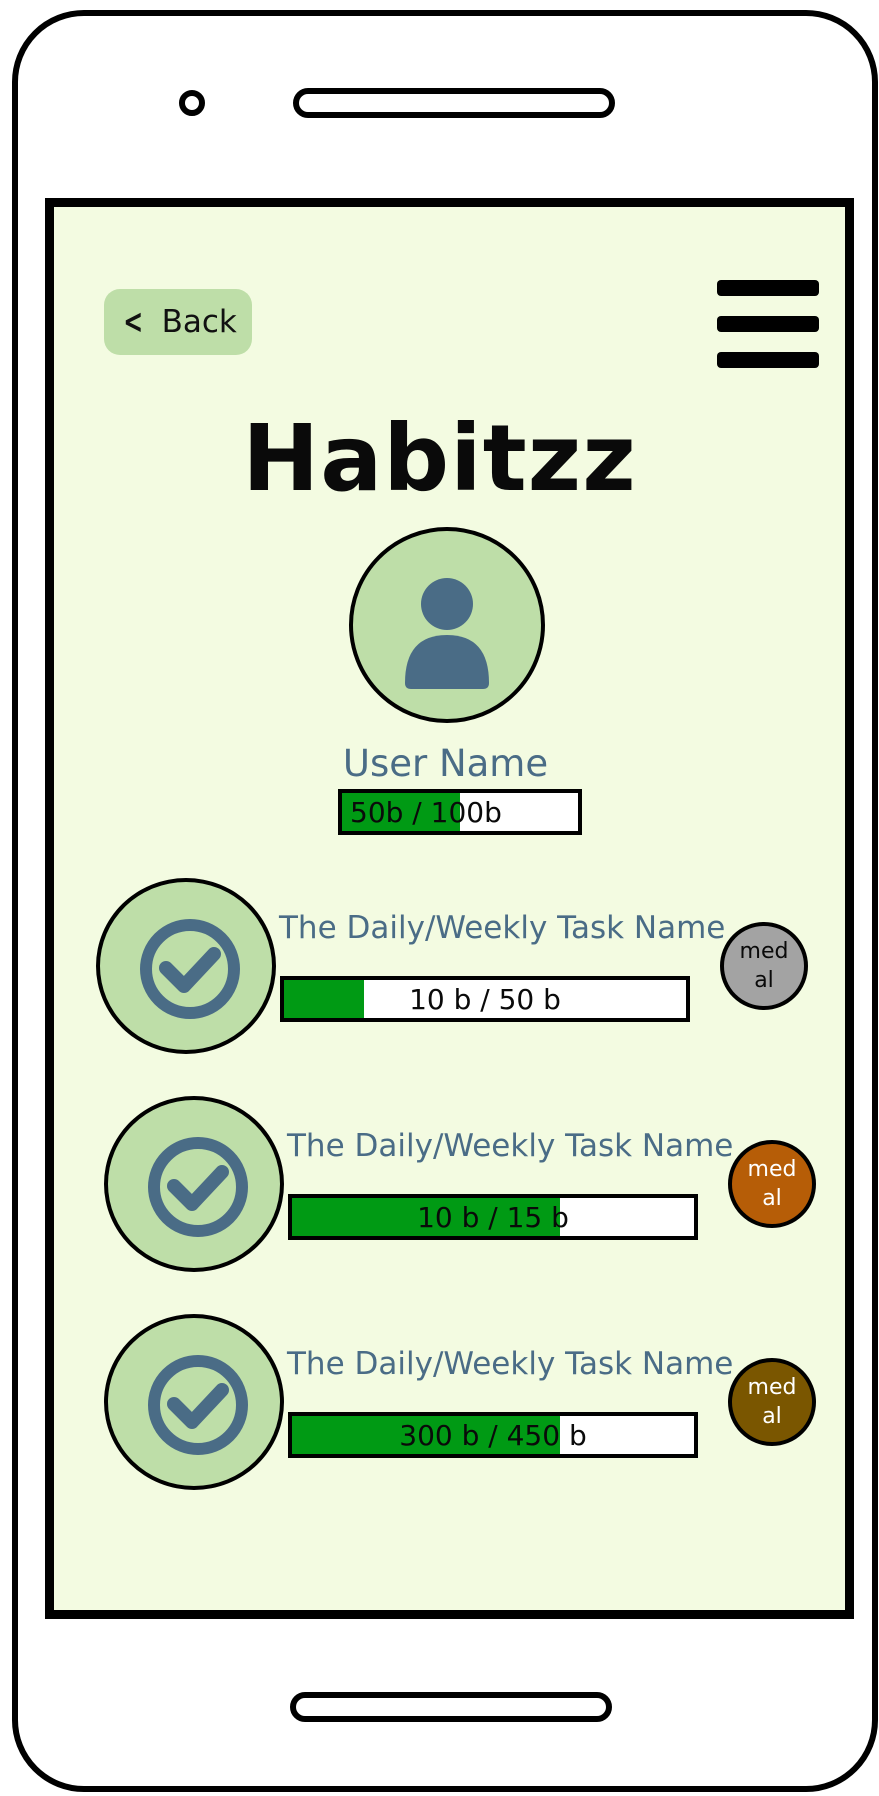 This screenshot has width=879, height=1796. I want to click on task-progress-text: 10 b / 15 b, so click(493, 1217).